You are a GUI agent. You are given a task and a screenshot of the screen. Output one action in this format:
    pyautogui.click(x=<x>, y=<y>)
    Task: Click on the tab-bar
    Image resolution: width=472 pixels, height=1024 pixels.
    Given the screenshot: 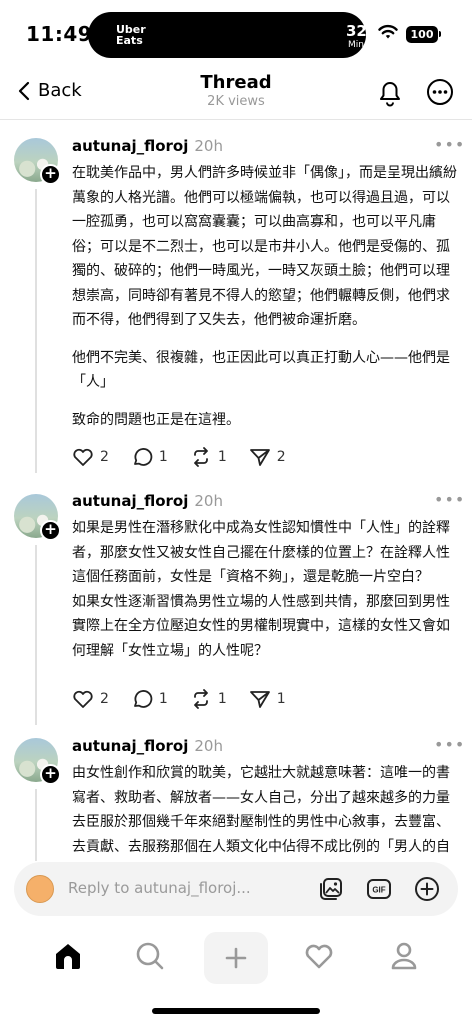 What is the action you would take?
    pyautogui.click(x=236, y=959)
    